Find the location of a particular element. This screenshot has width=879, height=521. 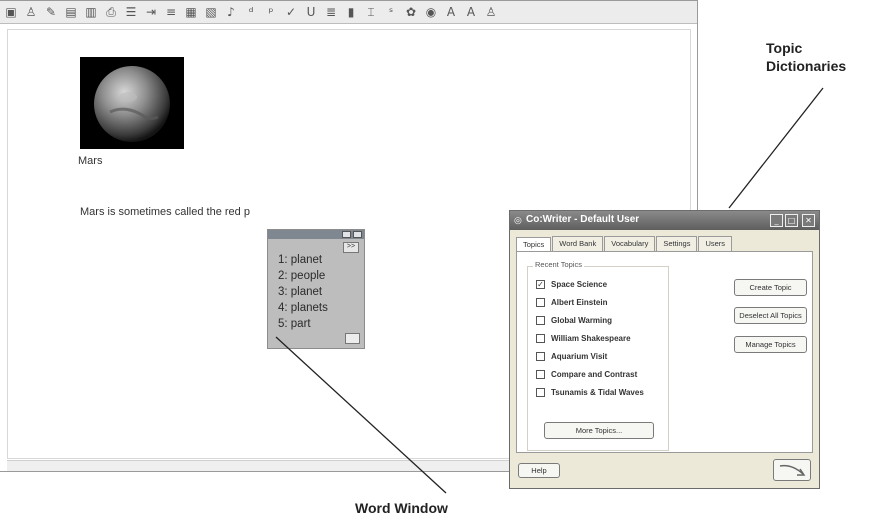

topic-label: William Shakespeare is located at coordinates (591, 338).